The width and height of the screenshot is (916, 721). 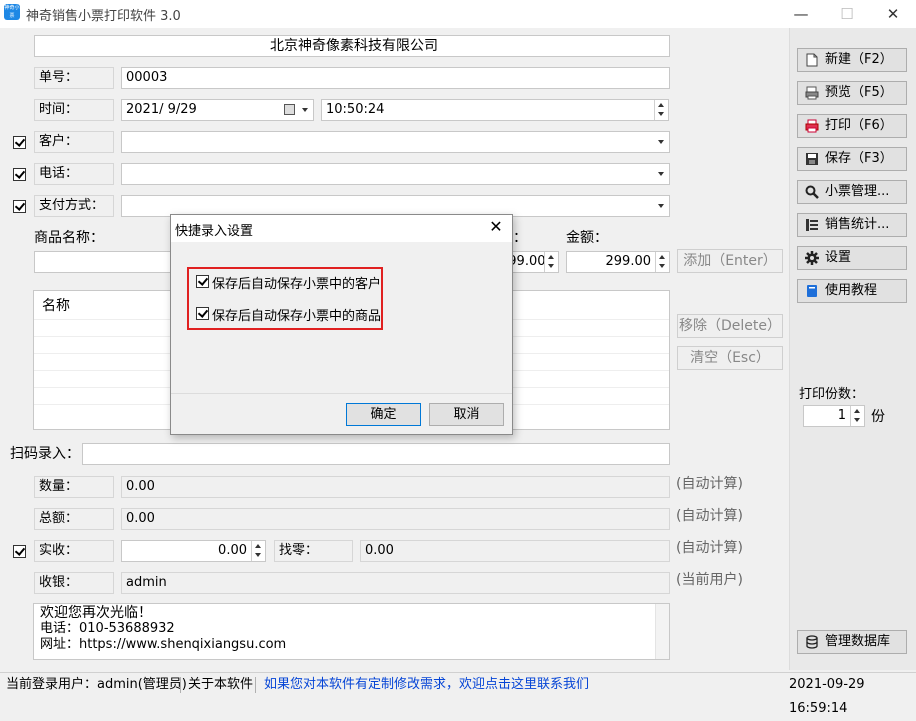 What do you see at coordinates (103, 16) in the screenshot?
I see `window-title: 神奇销售小票打印软件 3.0` at bounding box center [103, 16].